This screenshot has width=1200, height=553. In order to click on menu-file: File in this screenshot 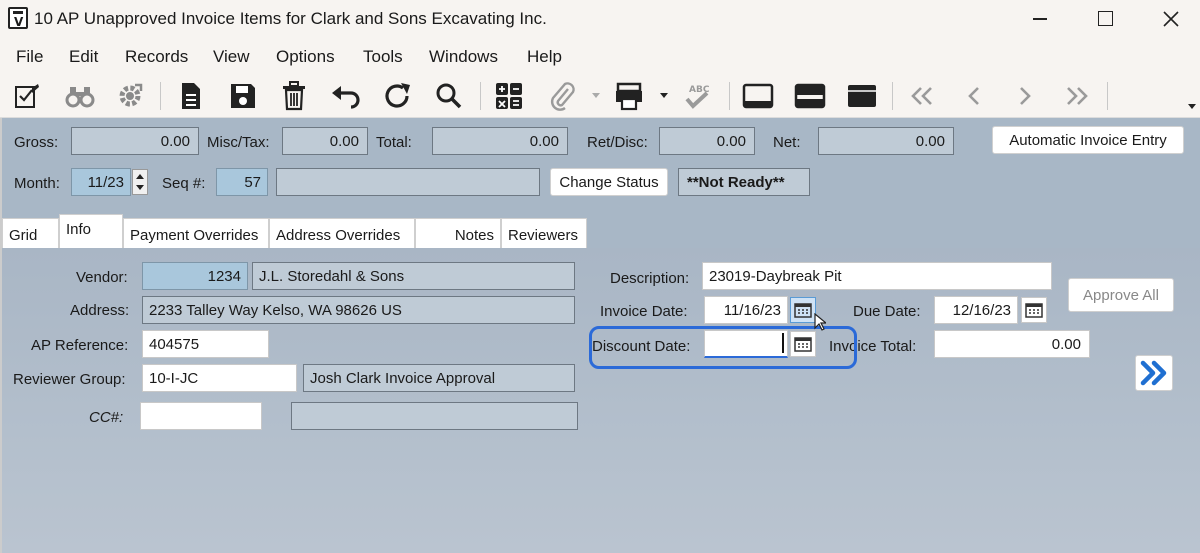, I will do `click(29, 57)`.